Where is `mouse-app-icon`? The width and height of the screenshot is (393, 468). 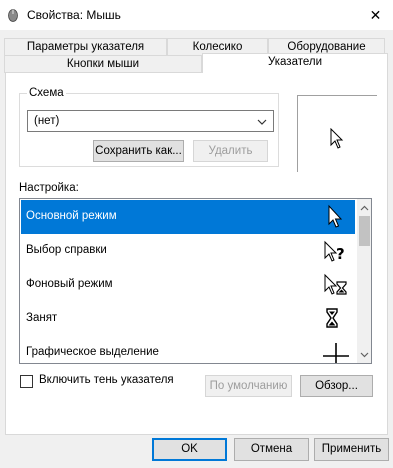 mouse-app-icon is located at coordinates (13, 15).